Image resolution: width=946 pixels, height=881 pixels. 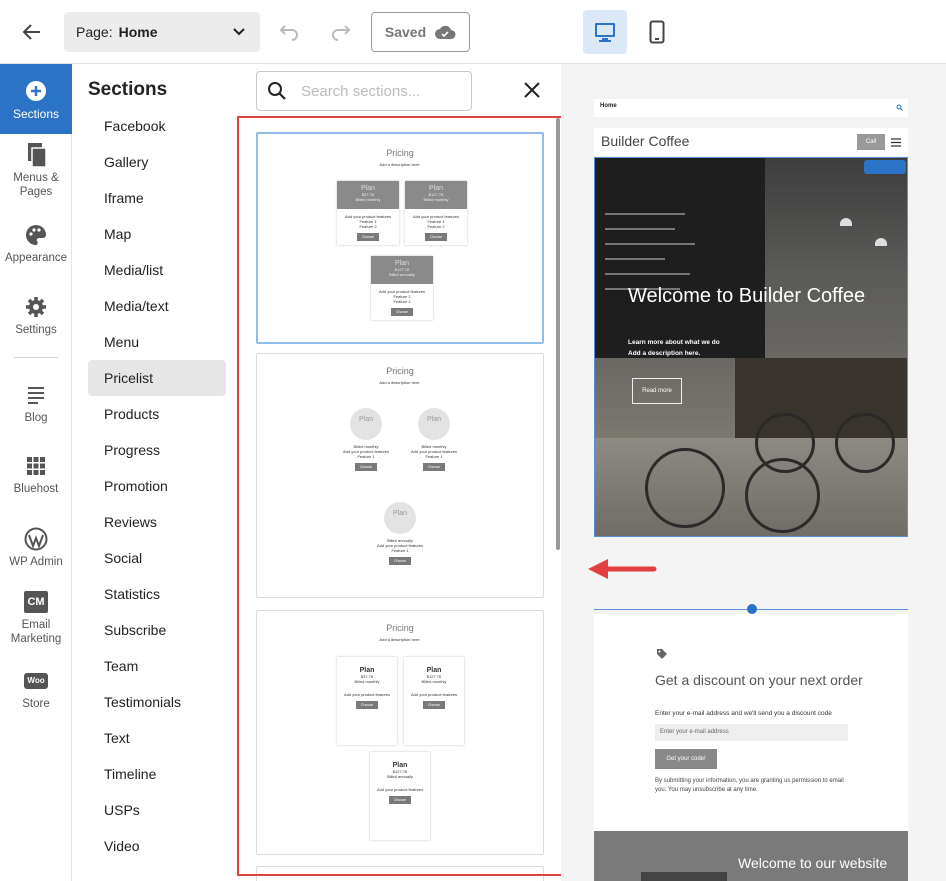 What do you see at coordinates (896, 142) in the screenshot?
I see `menu-icon` at bounding box center [896, 142].